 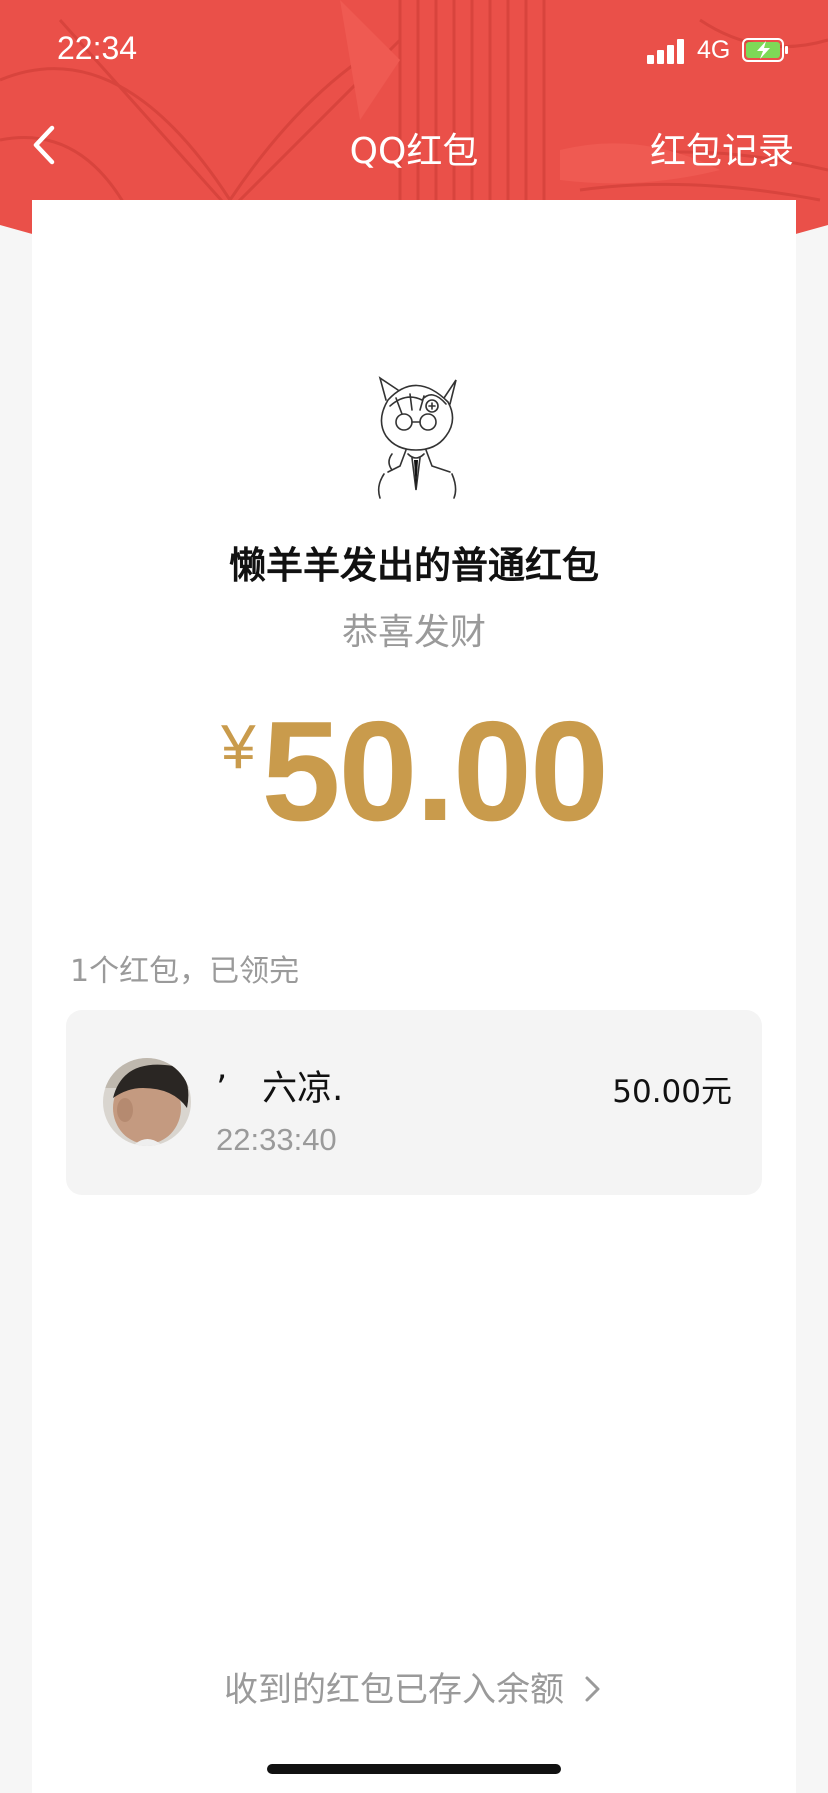 I want to click on sender-avatar, so click(x=417, y=437).